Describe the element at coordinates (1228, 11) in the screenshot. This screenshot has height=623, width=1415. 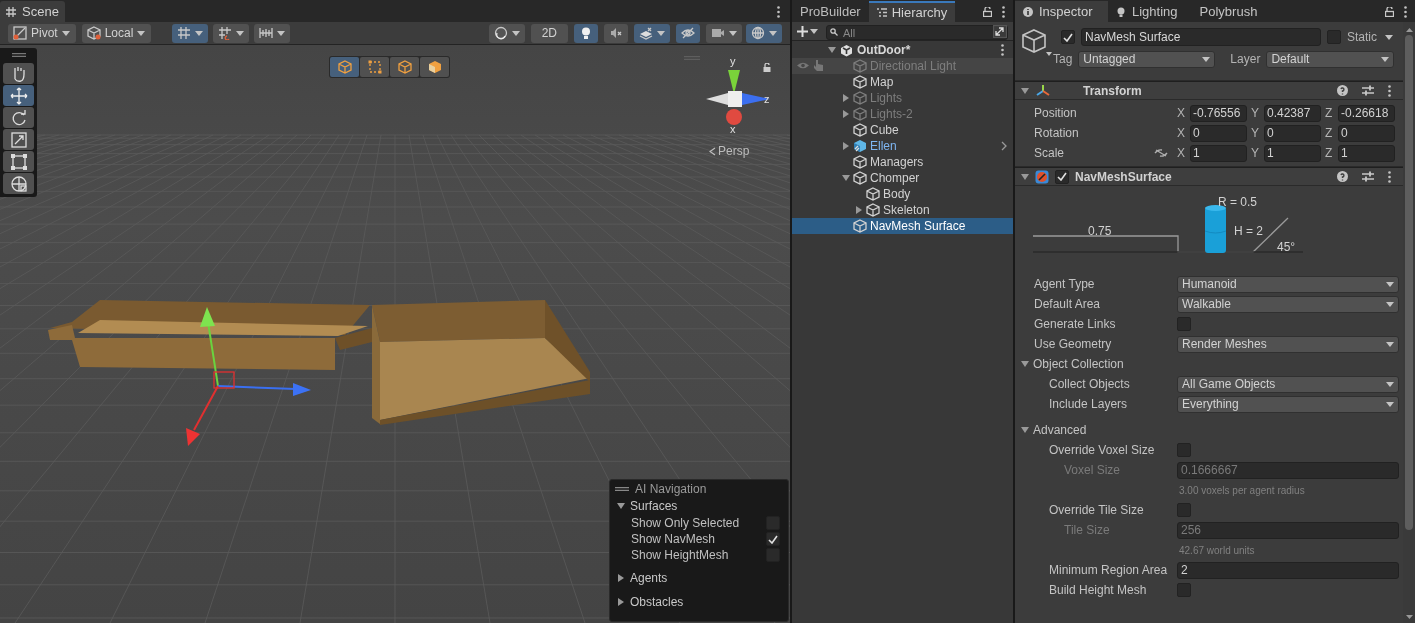
I see `panel-tab: Polybrush` at that location.